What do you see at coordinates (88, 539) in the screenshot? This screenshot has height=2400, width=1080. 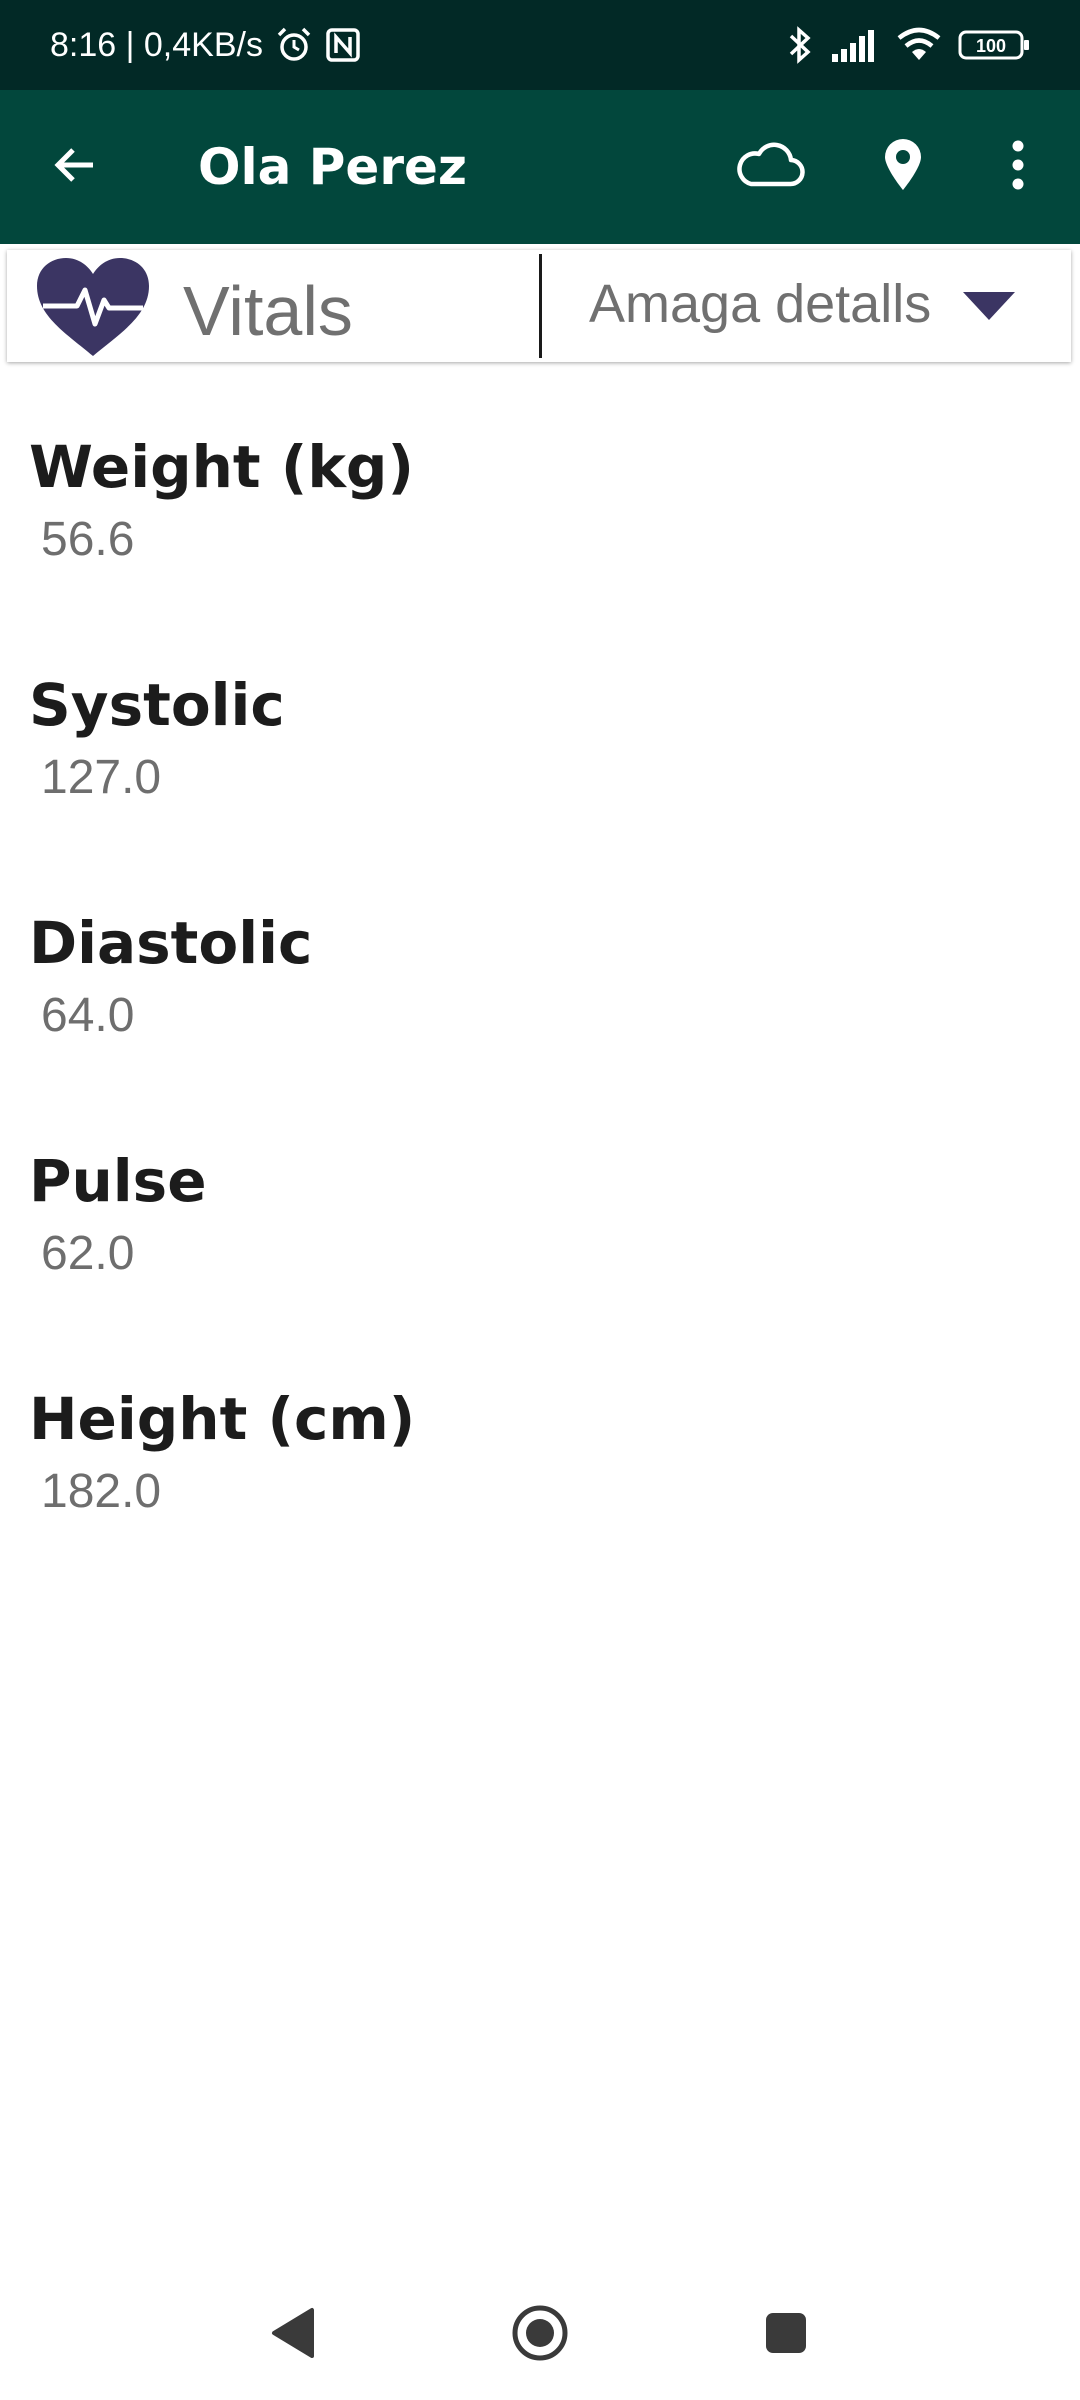 I see `vital-value: 56.6` at bounding box center [88, 539].